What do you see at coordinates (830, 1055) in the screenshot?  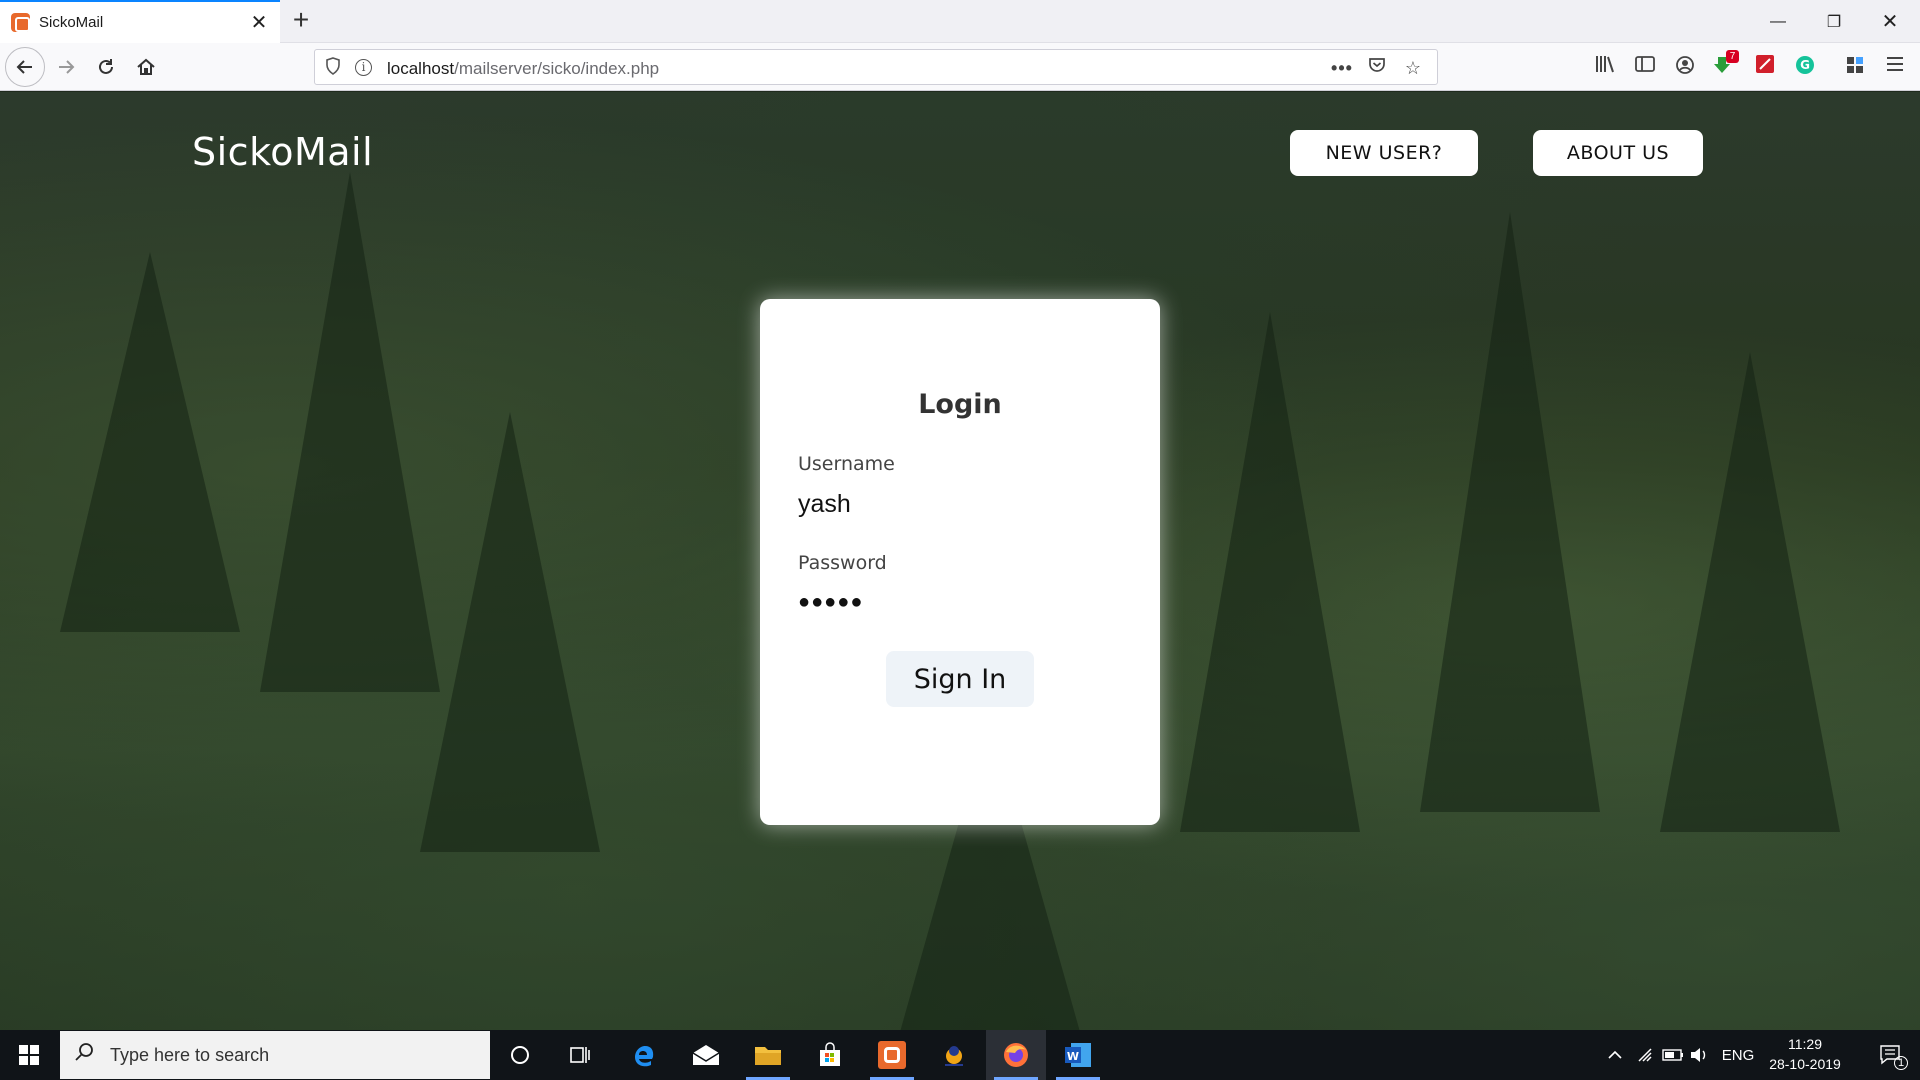 I see `store-icon` at bounding box center [830, 1055].